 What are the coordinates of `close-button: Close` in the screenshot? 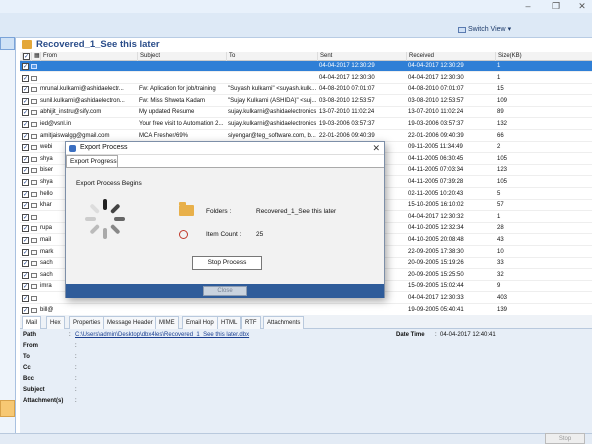 It's located at (225, 291).